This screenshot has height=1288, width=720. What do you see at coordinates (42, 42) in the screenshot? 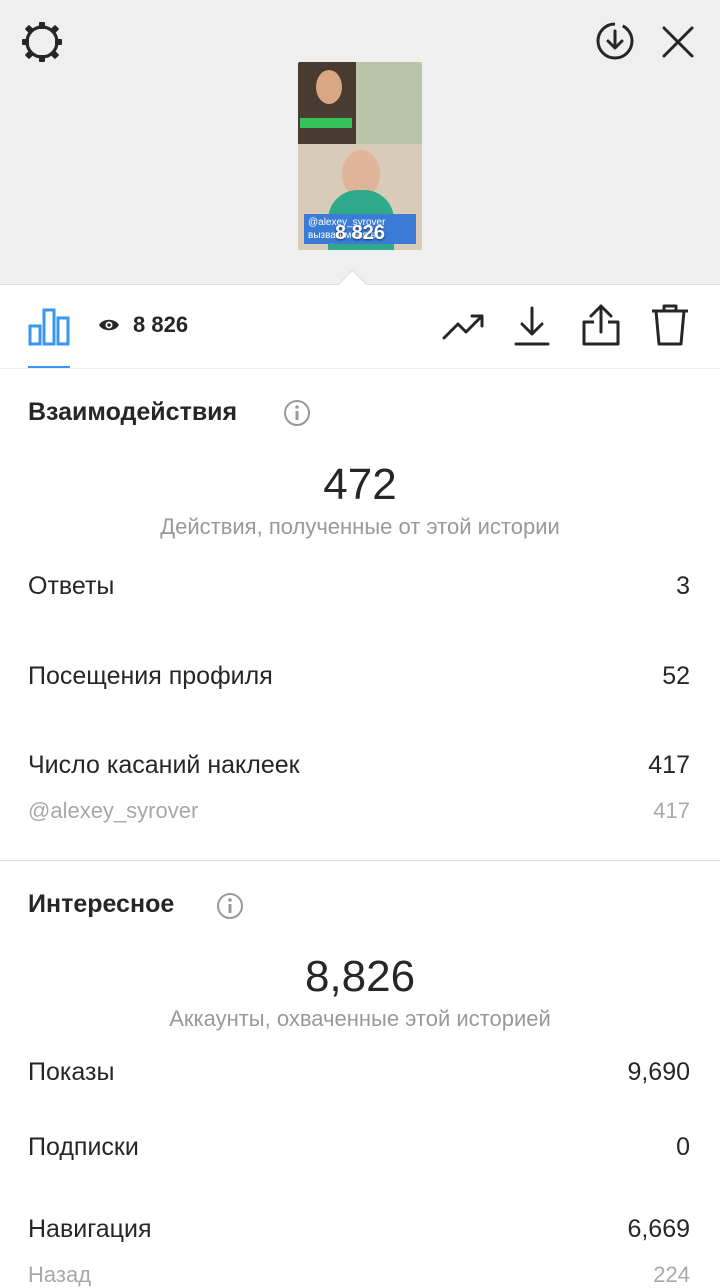
I see `gear-icon` at bounding box center [42, 42].